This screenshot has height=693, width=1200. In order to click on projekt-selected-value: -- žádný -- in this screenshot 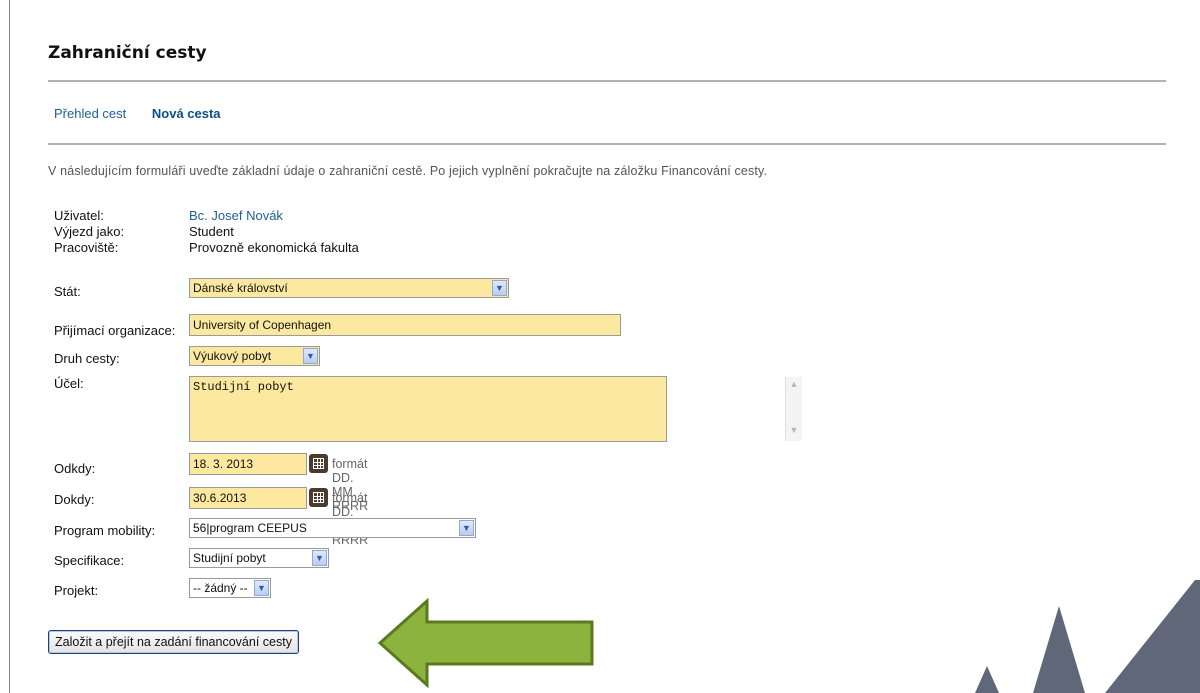, I will do `click(220, 588)`.